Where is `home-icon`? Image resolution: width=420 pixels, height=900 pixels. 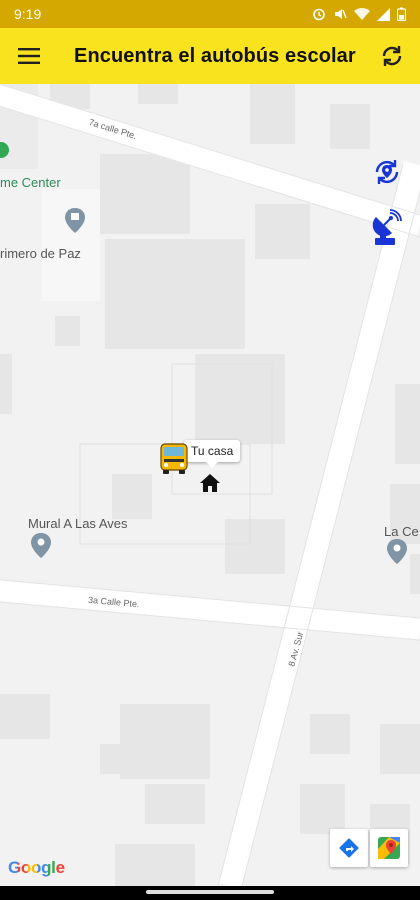 home-icon is located at coordinates (210, 483).